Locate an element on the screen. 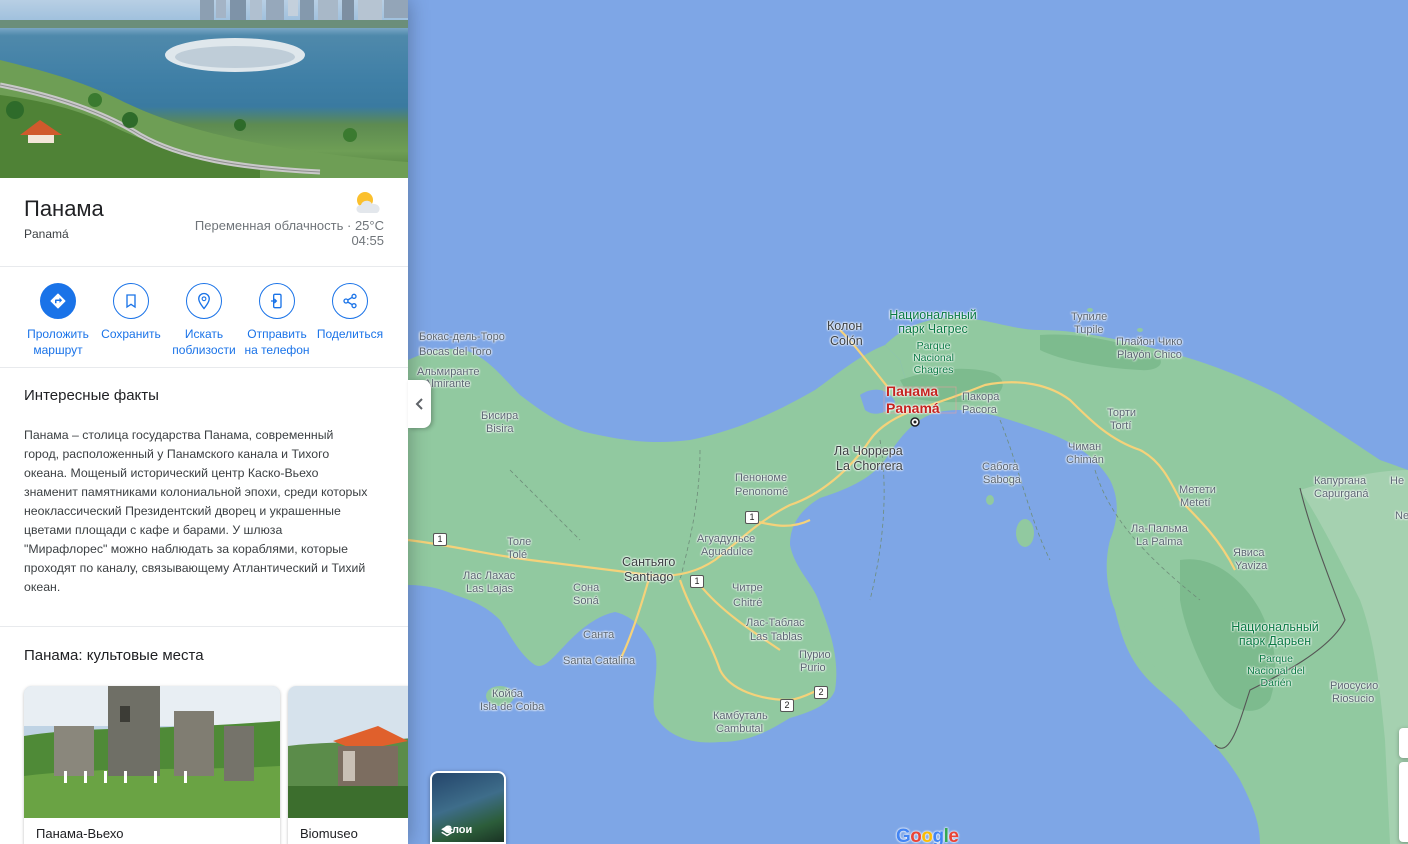 This screenshot has width=1408, height=844. landmark-card: Biomuseo is located at coordinates (348, 765).